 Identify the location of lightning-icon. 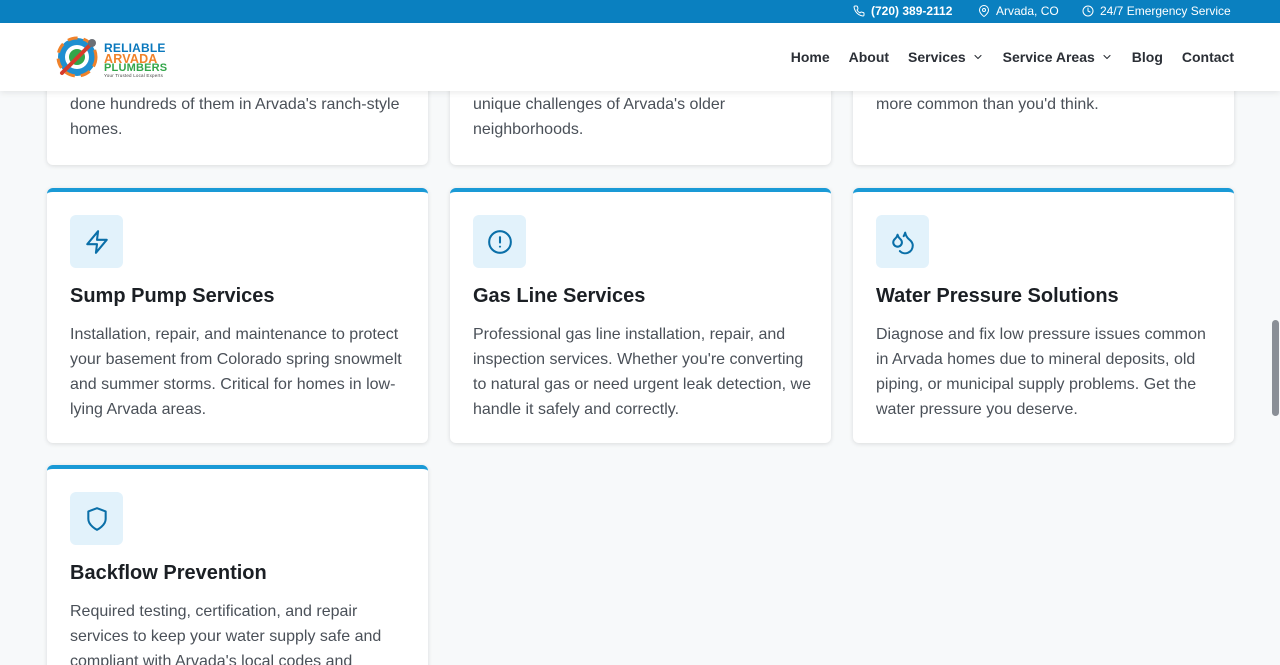
(96, 241).